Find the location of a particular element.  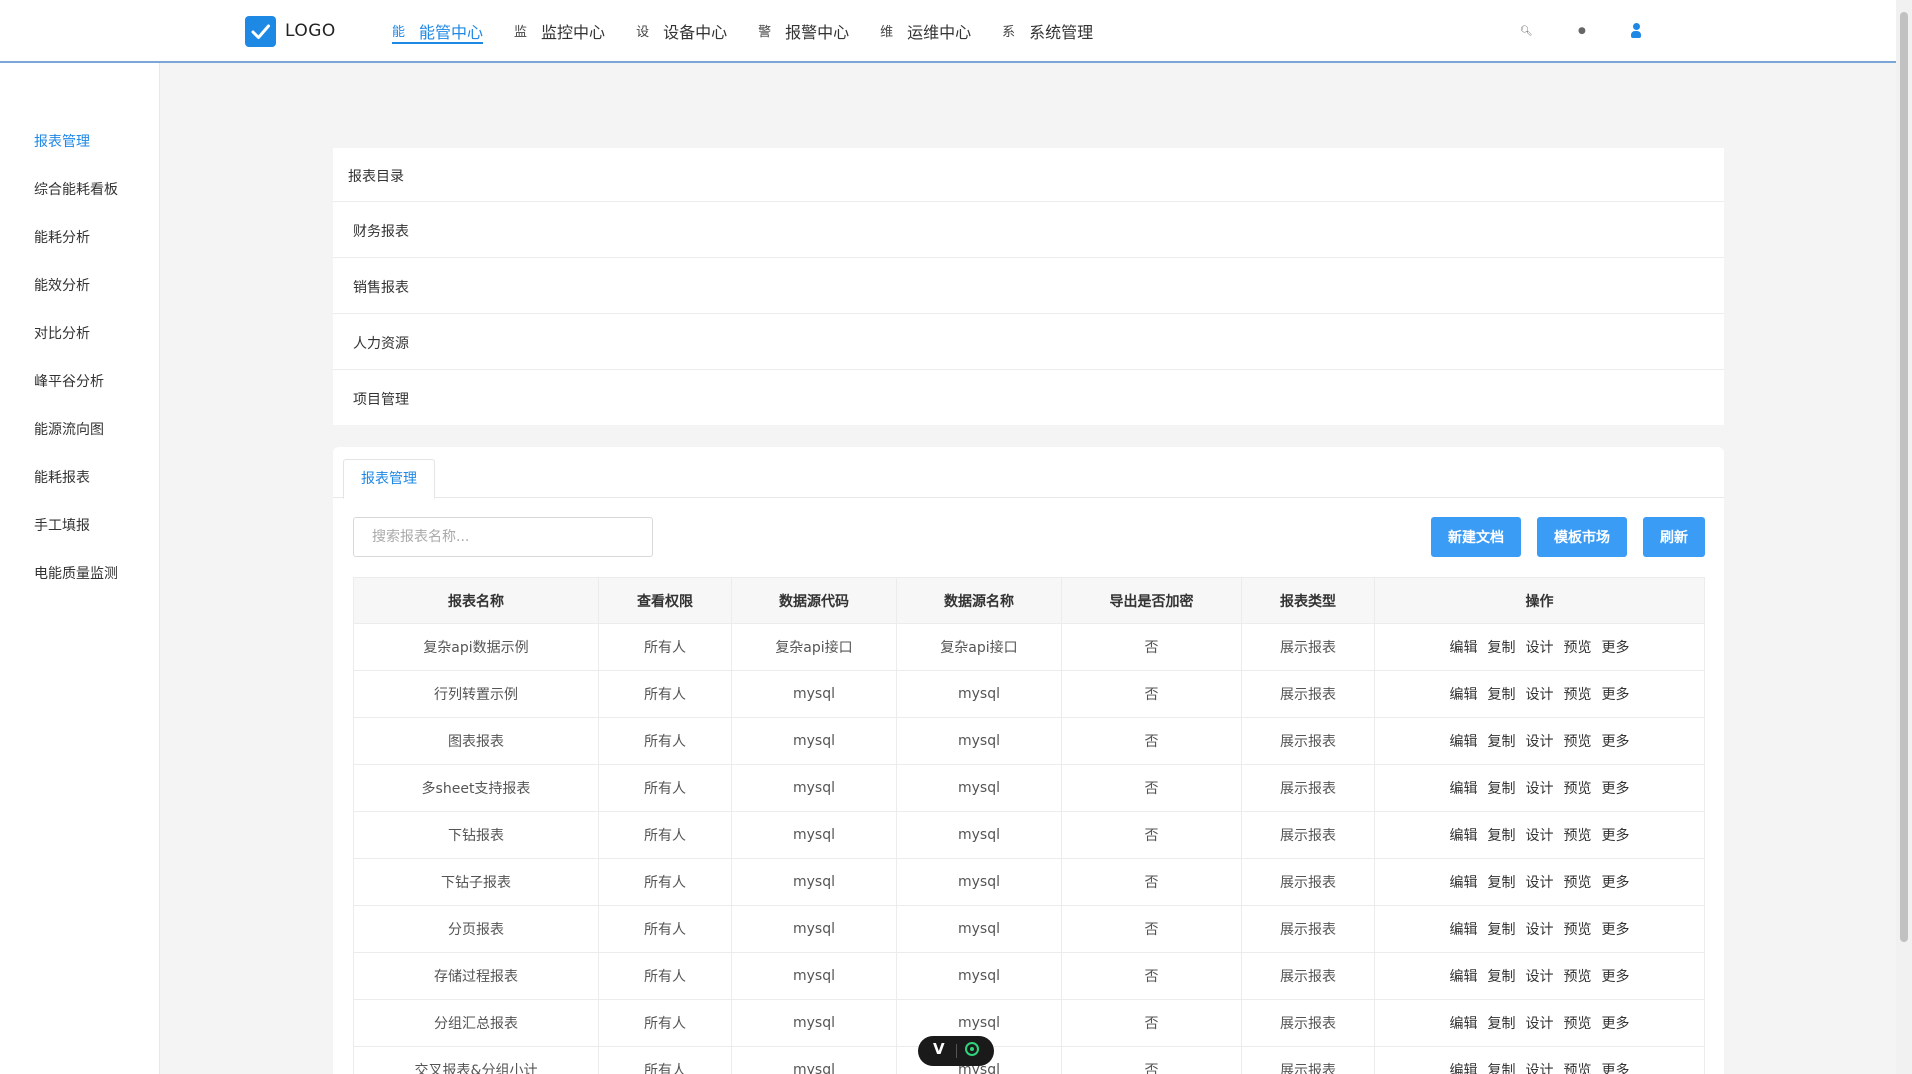

table-row: 下钻报表 所有人 mysql mysql 否展示报表 编辑 复制 设计 预览 更多 is located at coordinates (1029, 835).